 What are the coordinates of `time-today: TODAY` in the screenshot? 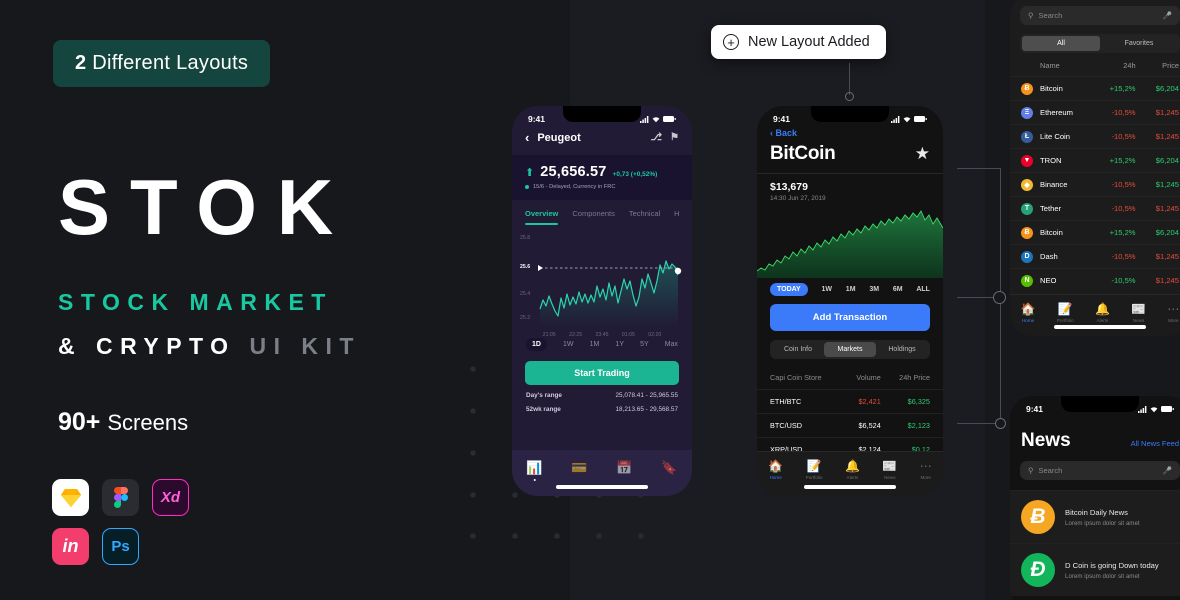 It's located at (789, 289).